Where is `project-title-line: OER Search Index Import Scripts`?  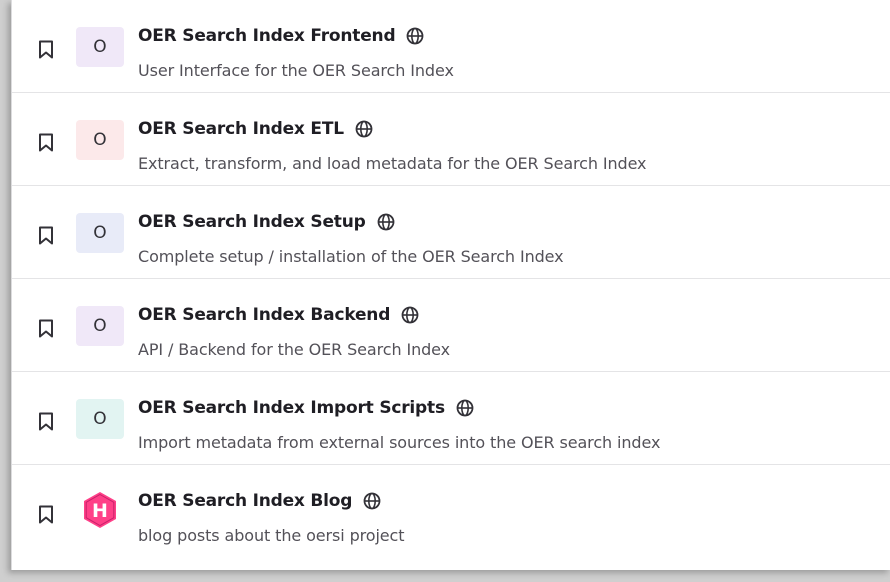 project-title-line: OER Search Index Import Scripts is located at coordinates (306, 408).